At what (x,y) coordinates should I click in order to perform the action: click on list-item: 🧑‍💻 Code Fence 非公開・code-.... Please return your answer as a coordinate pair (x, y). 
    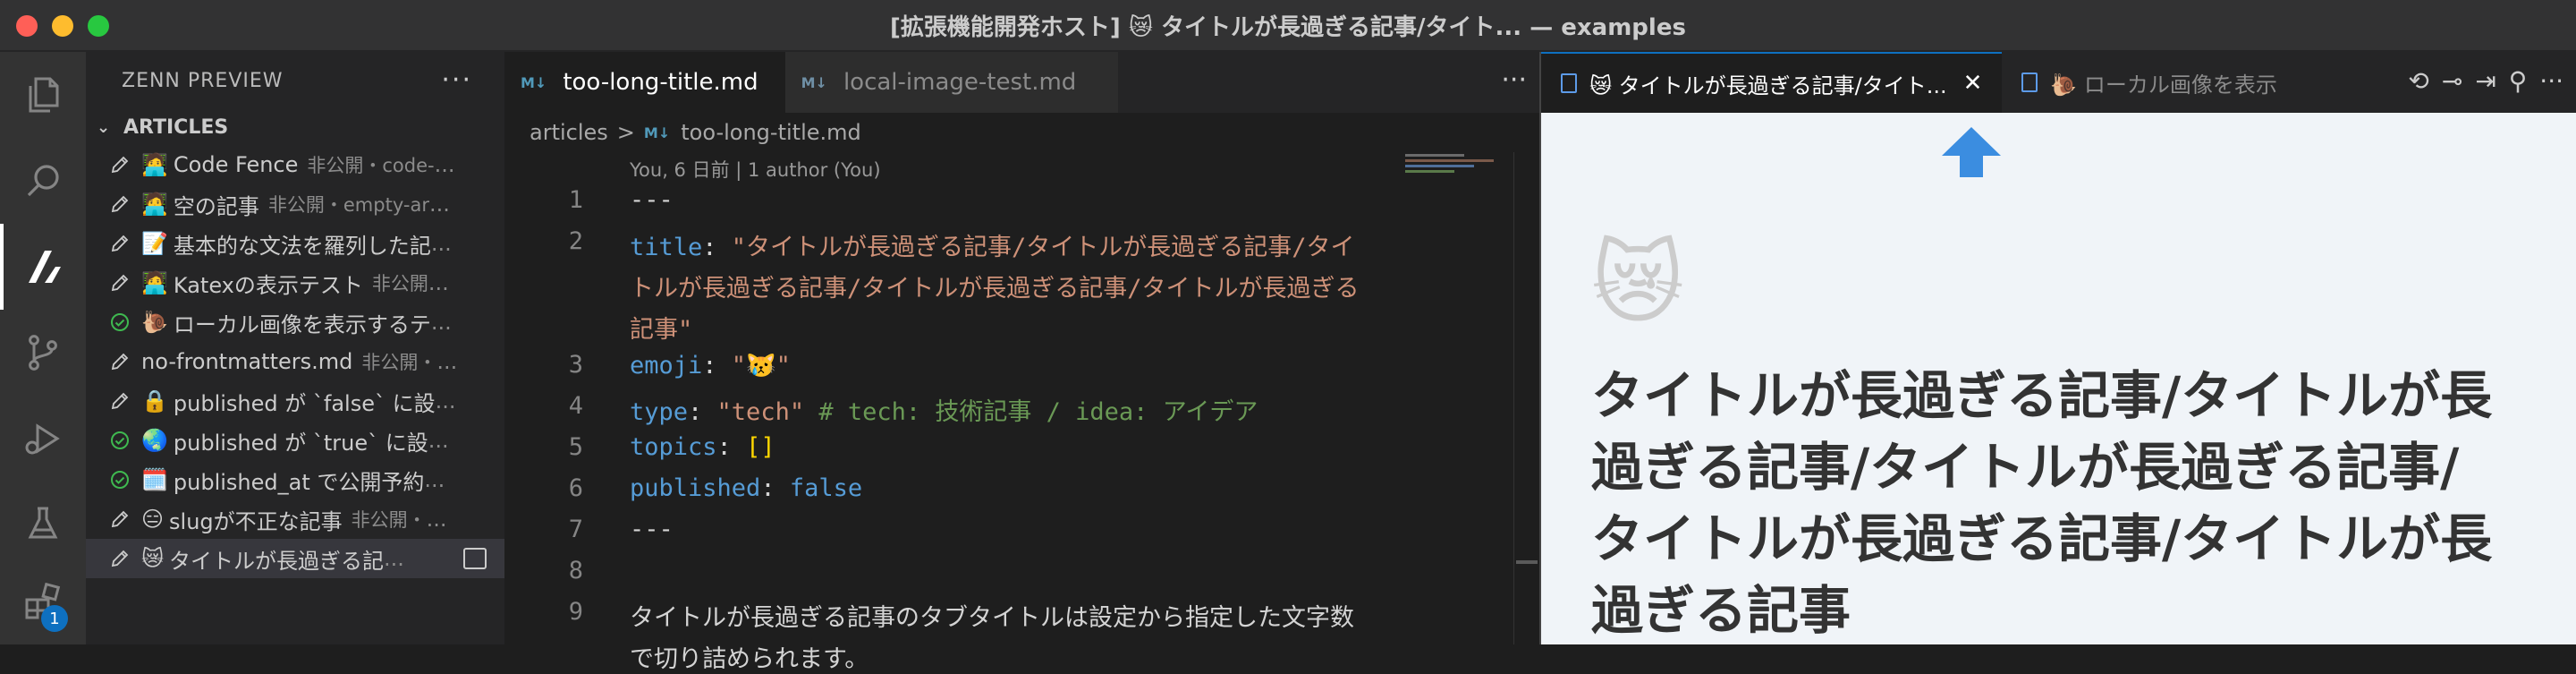
    Looking at the image, I should click on (295, 164).